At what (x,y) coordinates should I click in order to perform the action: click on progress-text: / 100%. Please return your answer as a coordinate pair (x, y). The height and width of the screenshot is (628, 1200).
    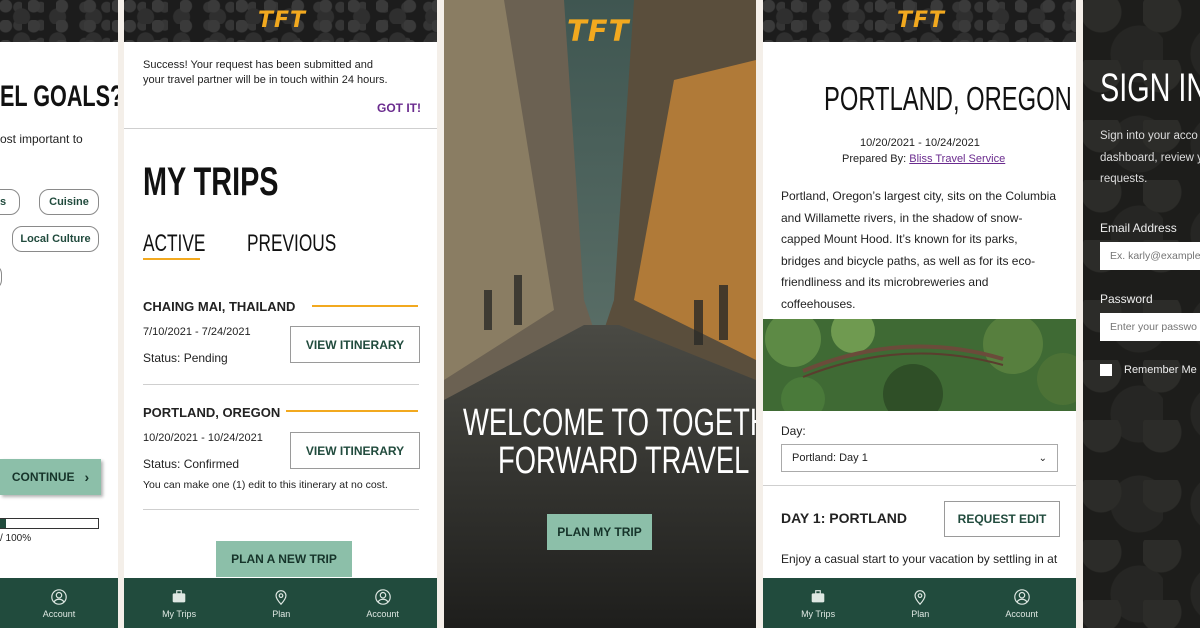
    Looking at the image, I should click on (16, 538).